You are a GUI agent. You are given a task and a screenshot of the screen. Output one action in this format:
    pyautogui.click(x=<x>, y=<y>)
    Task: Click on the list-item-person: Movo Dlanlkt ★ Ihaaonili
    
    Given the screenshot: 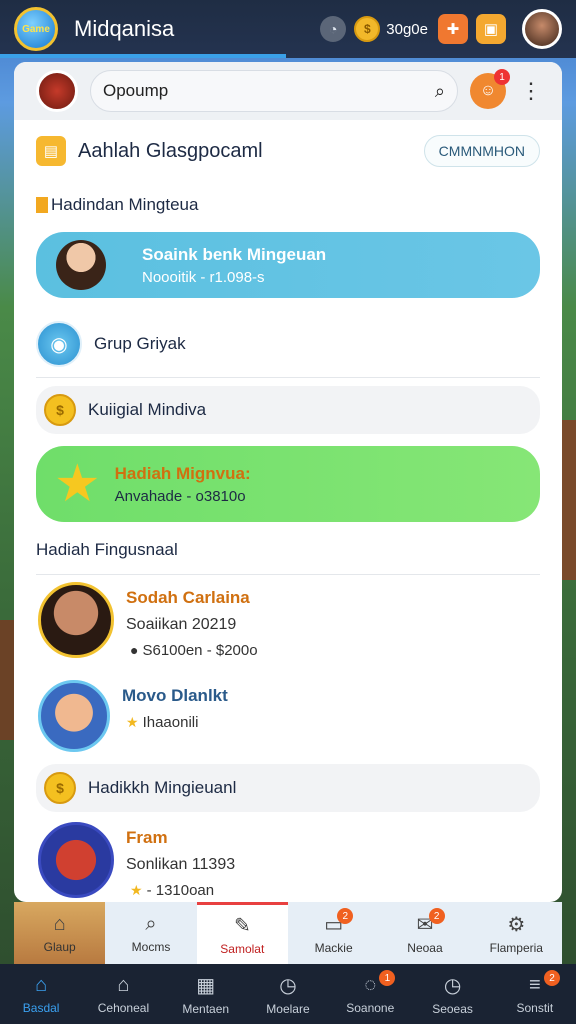 What is the action you would take?
    pyautogui.click(x=133, y=716)
    